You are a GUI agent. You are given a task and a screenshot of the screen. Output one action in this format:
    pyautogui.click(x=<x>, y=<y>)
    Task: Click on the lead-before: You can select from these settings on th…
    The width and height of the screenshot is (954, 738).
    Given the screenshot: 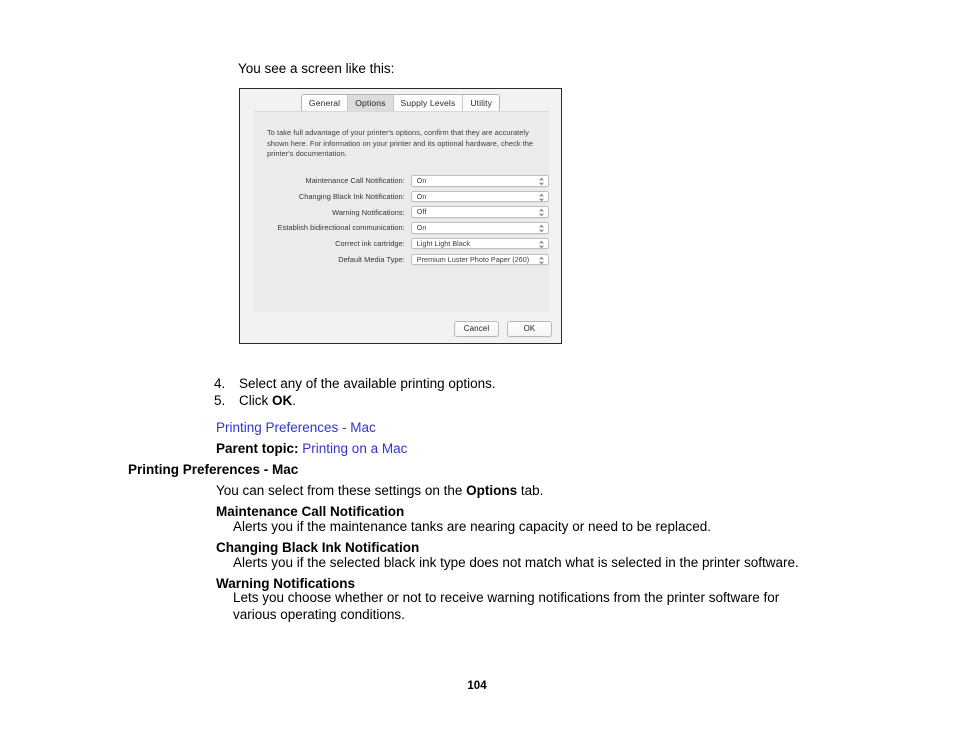 What is the action you would take?
    pyautogui.click(x=341, y=490)
    